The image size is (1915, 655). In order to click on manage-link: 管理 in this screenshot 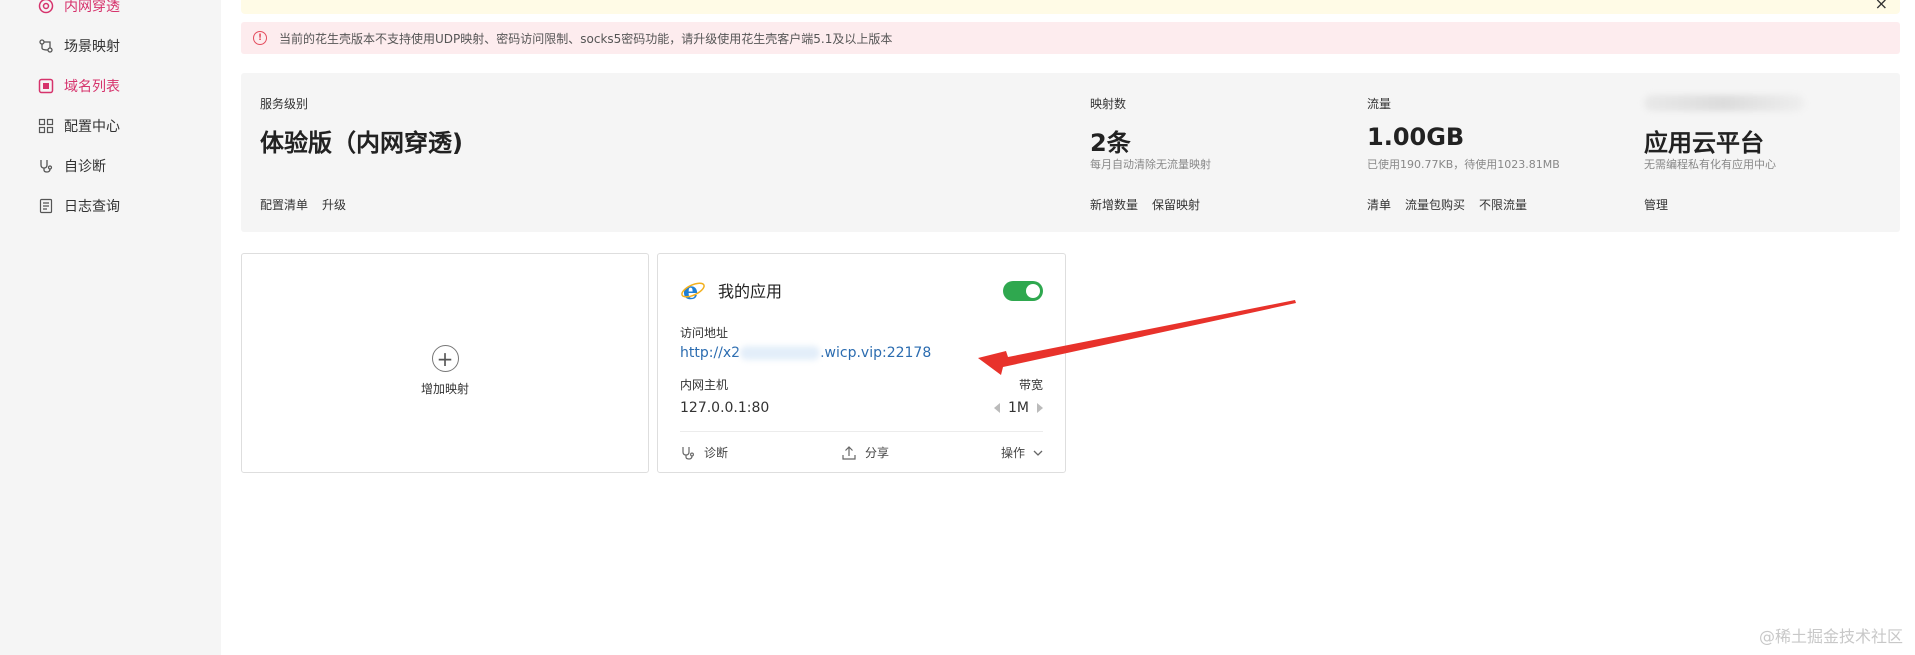, I will do `click(1656, 204)`.